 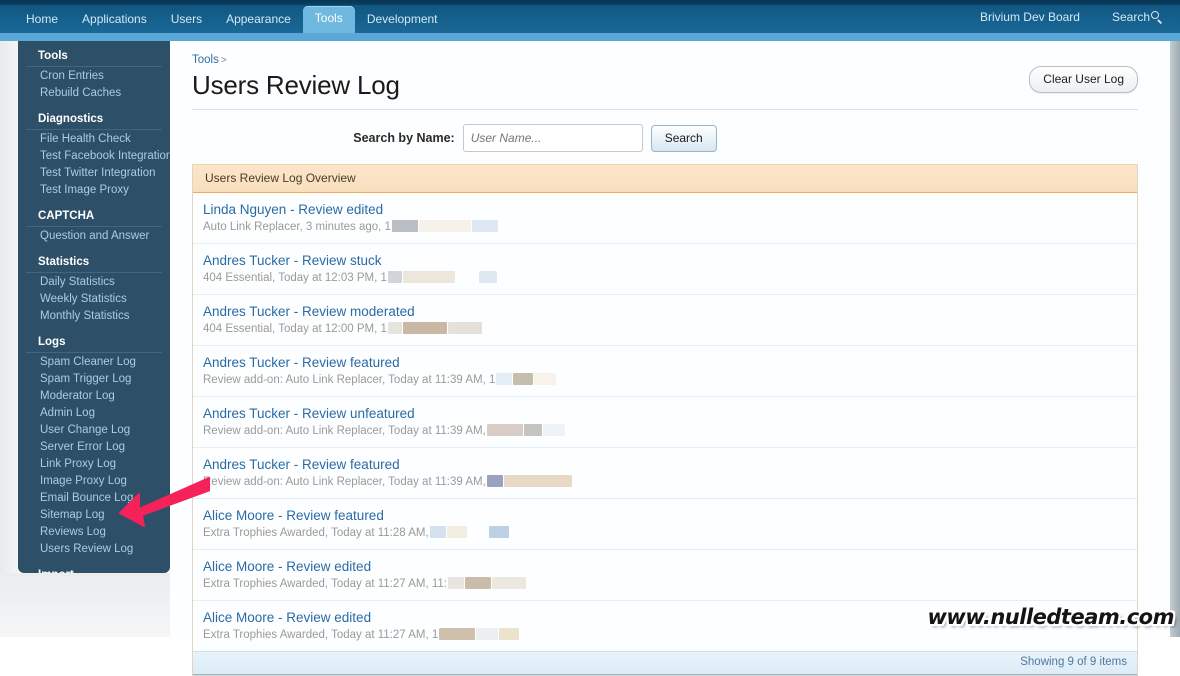 I want to click on sidebar-item-test-facebook-integration: Test Facebook Integration, so click(x=94, y=155).